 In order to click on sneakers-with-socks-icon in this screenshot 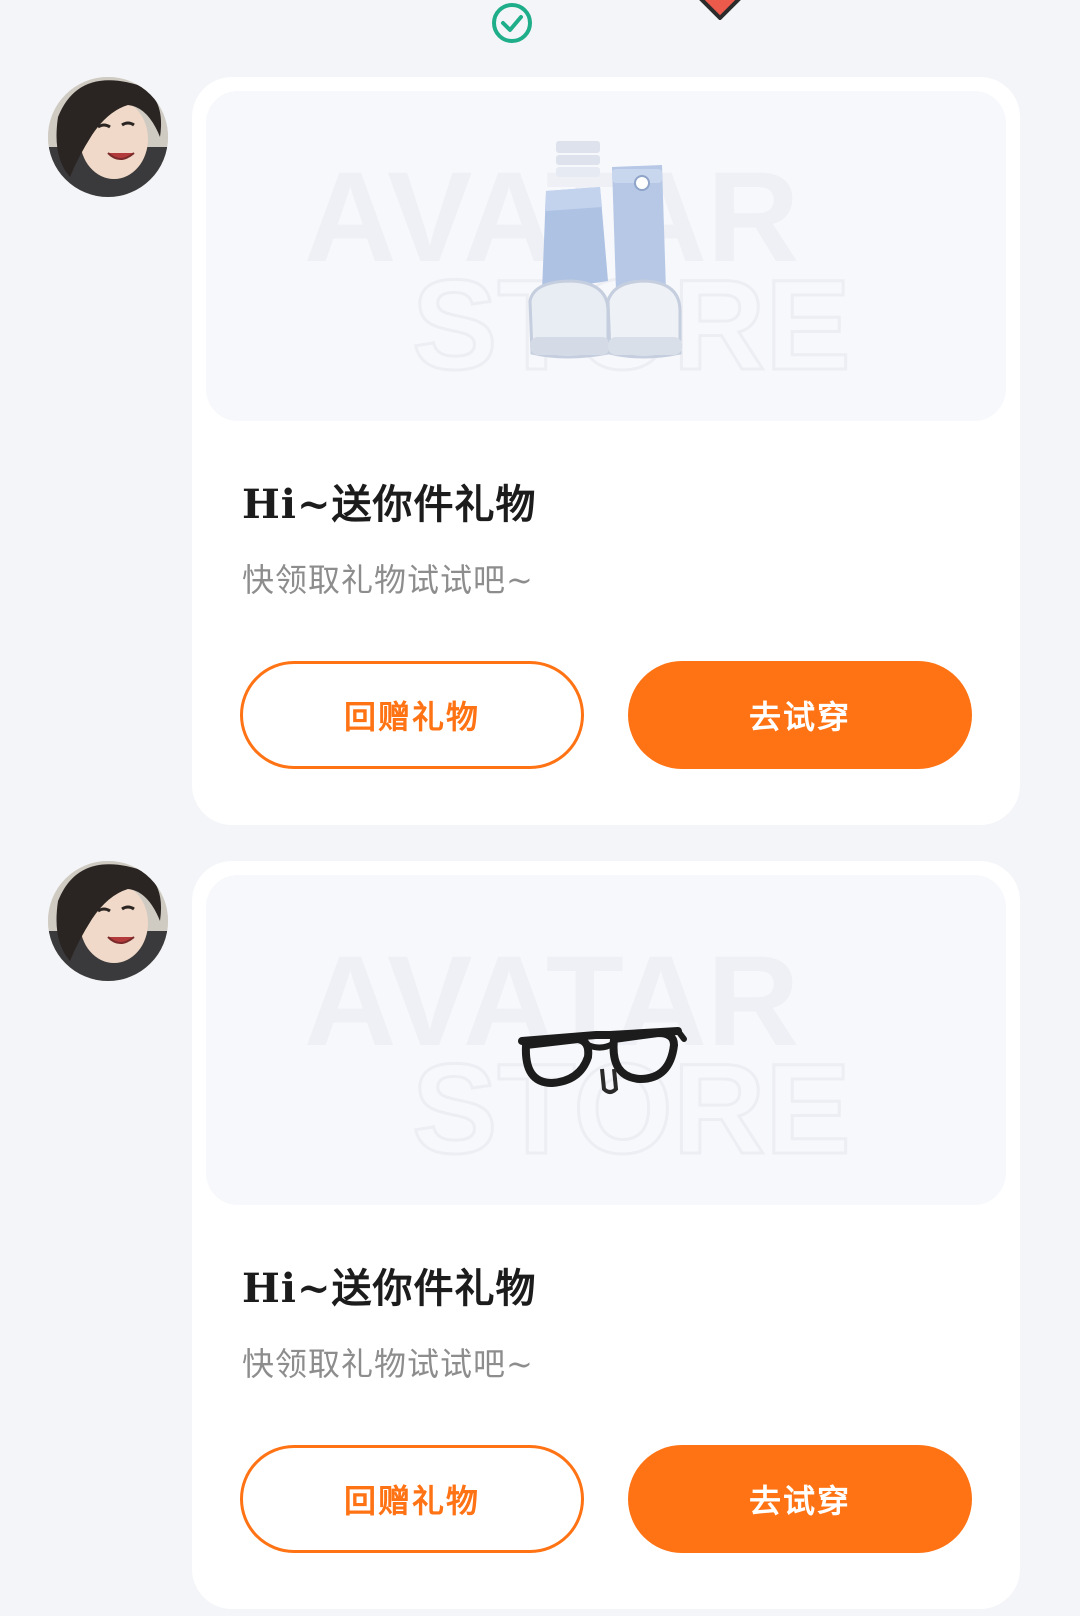, I will do `click(605, 250)`.